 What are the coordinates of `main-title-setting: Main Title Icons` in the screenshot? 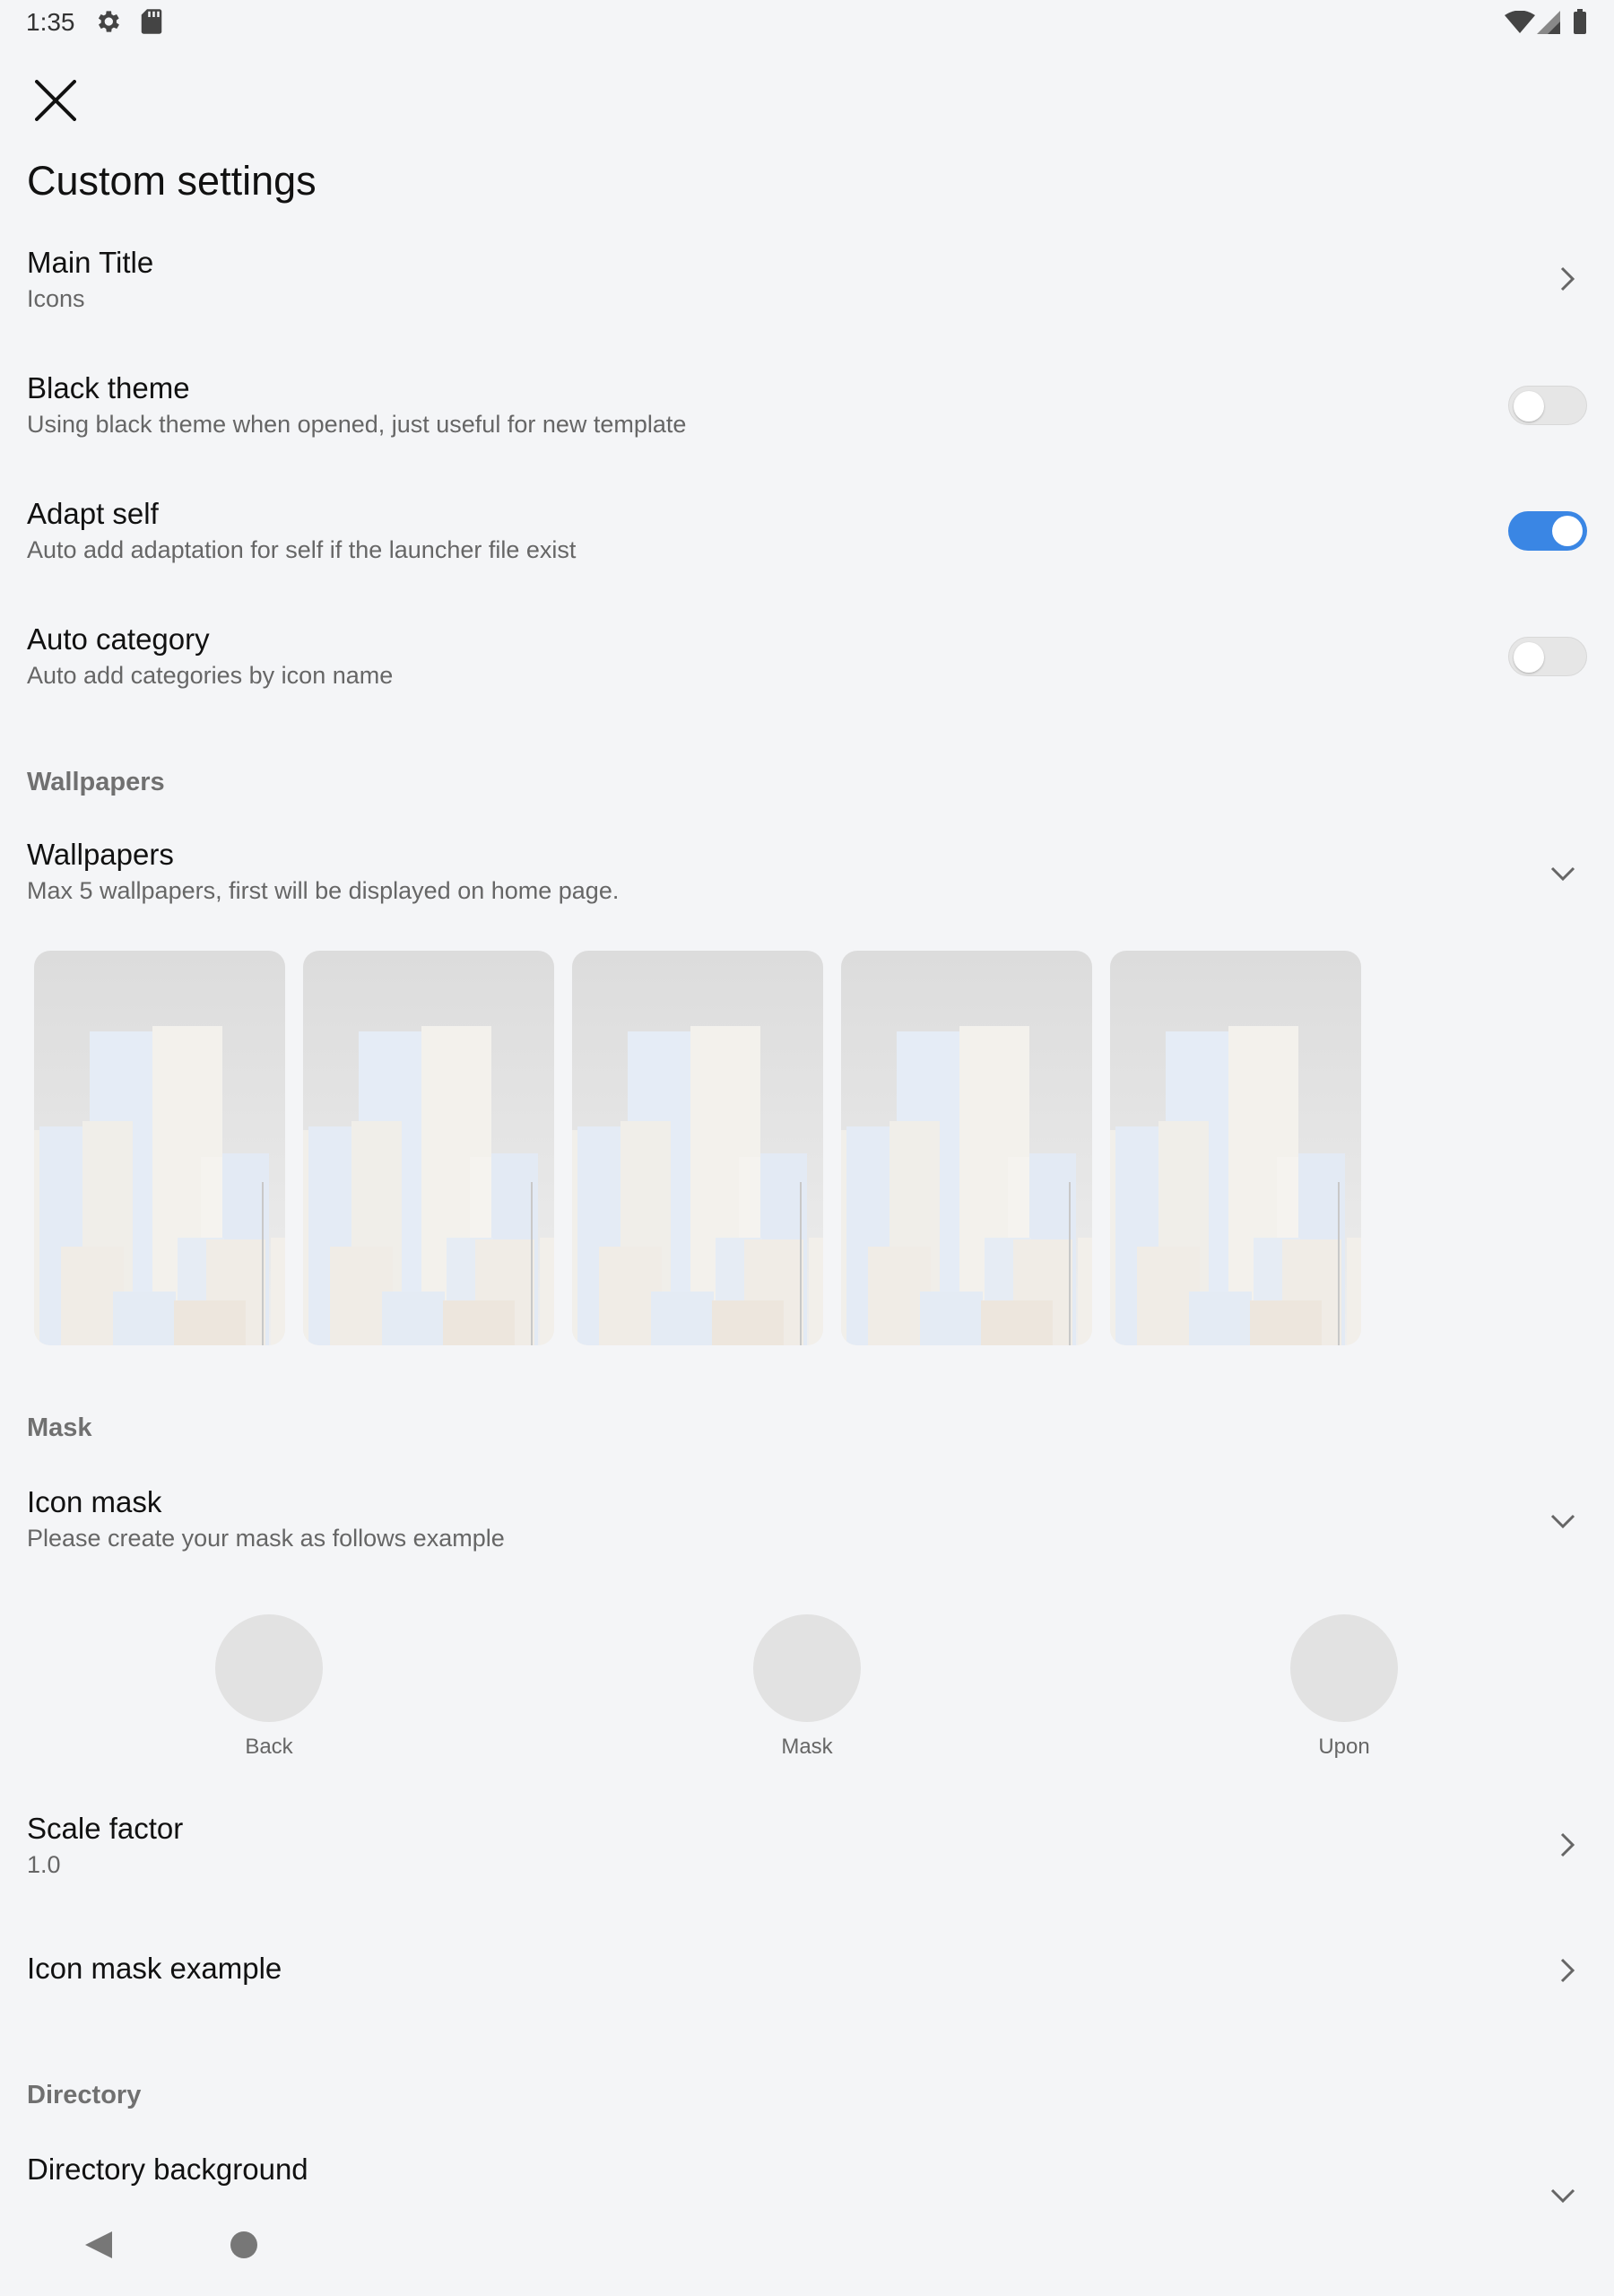 It's located at (807, 278).